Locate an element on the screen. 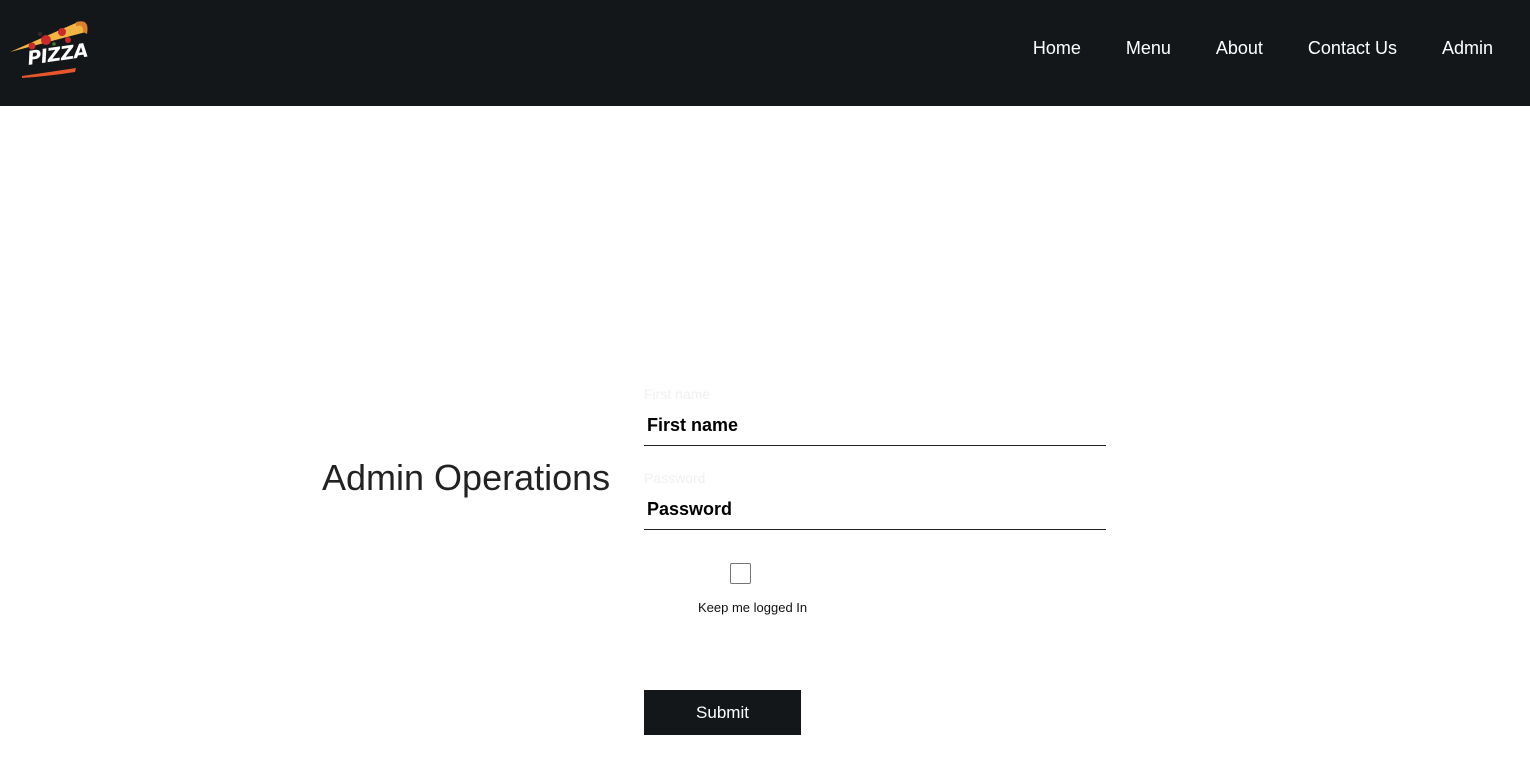 This screenshot has height=767, width=1530. submit-button: Submit is located at coordinates (722, 712).